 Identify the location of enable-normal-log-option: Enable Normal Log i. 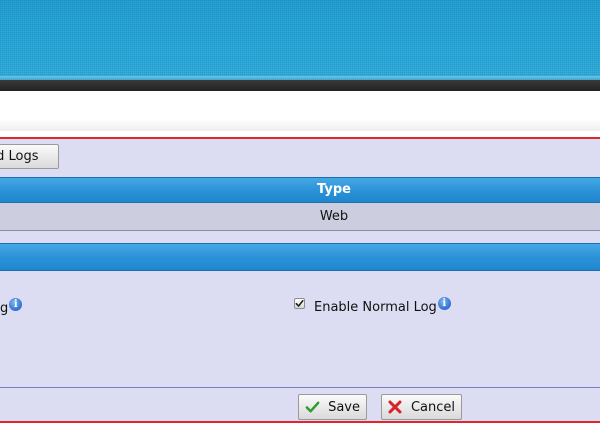
(372, 306).